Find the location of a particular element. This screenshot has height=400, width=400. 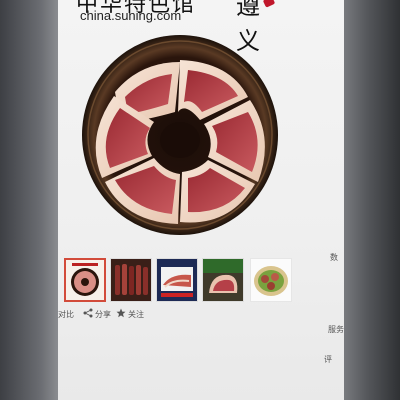

side-text-3: 务 is located at coordinates (340, 329).